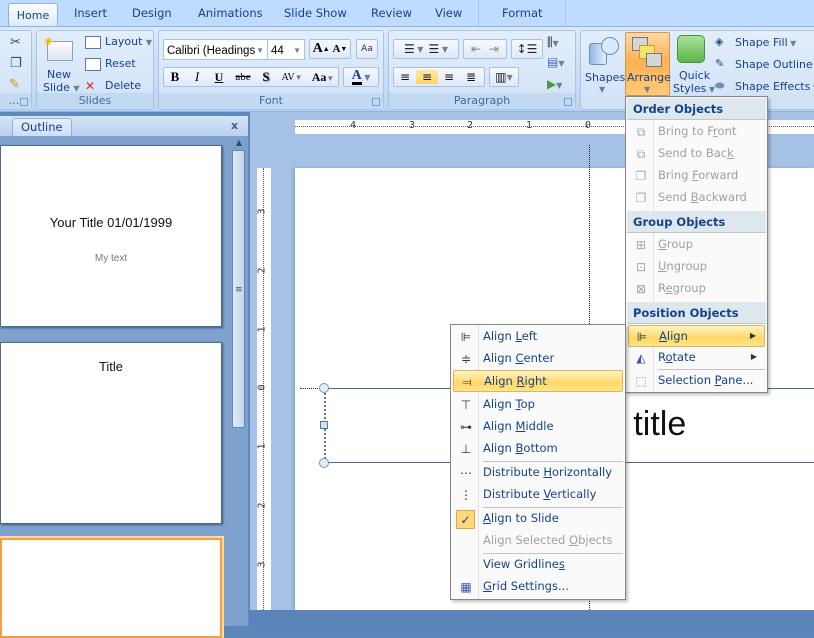 The image size is (814, 638). Describe the element at coordinates (538, 449) in the screenshot. I see `menu-item-align-bottom: ⊥ Align Bottom` at that location.